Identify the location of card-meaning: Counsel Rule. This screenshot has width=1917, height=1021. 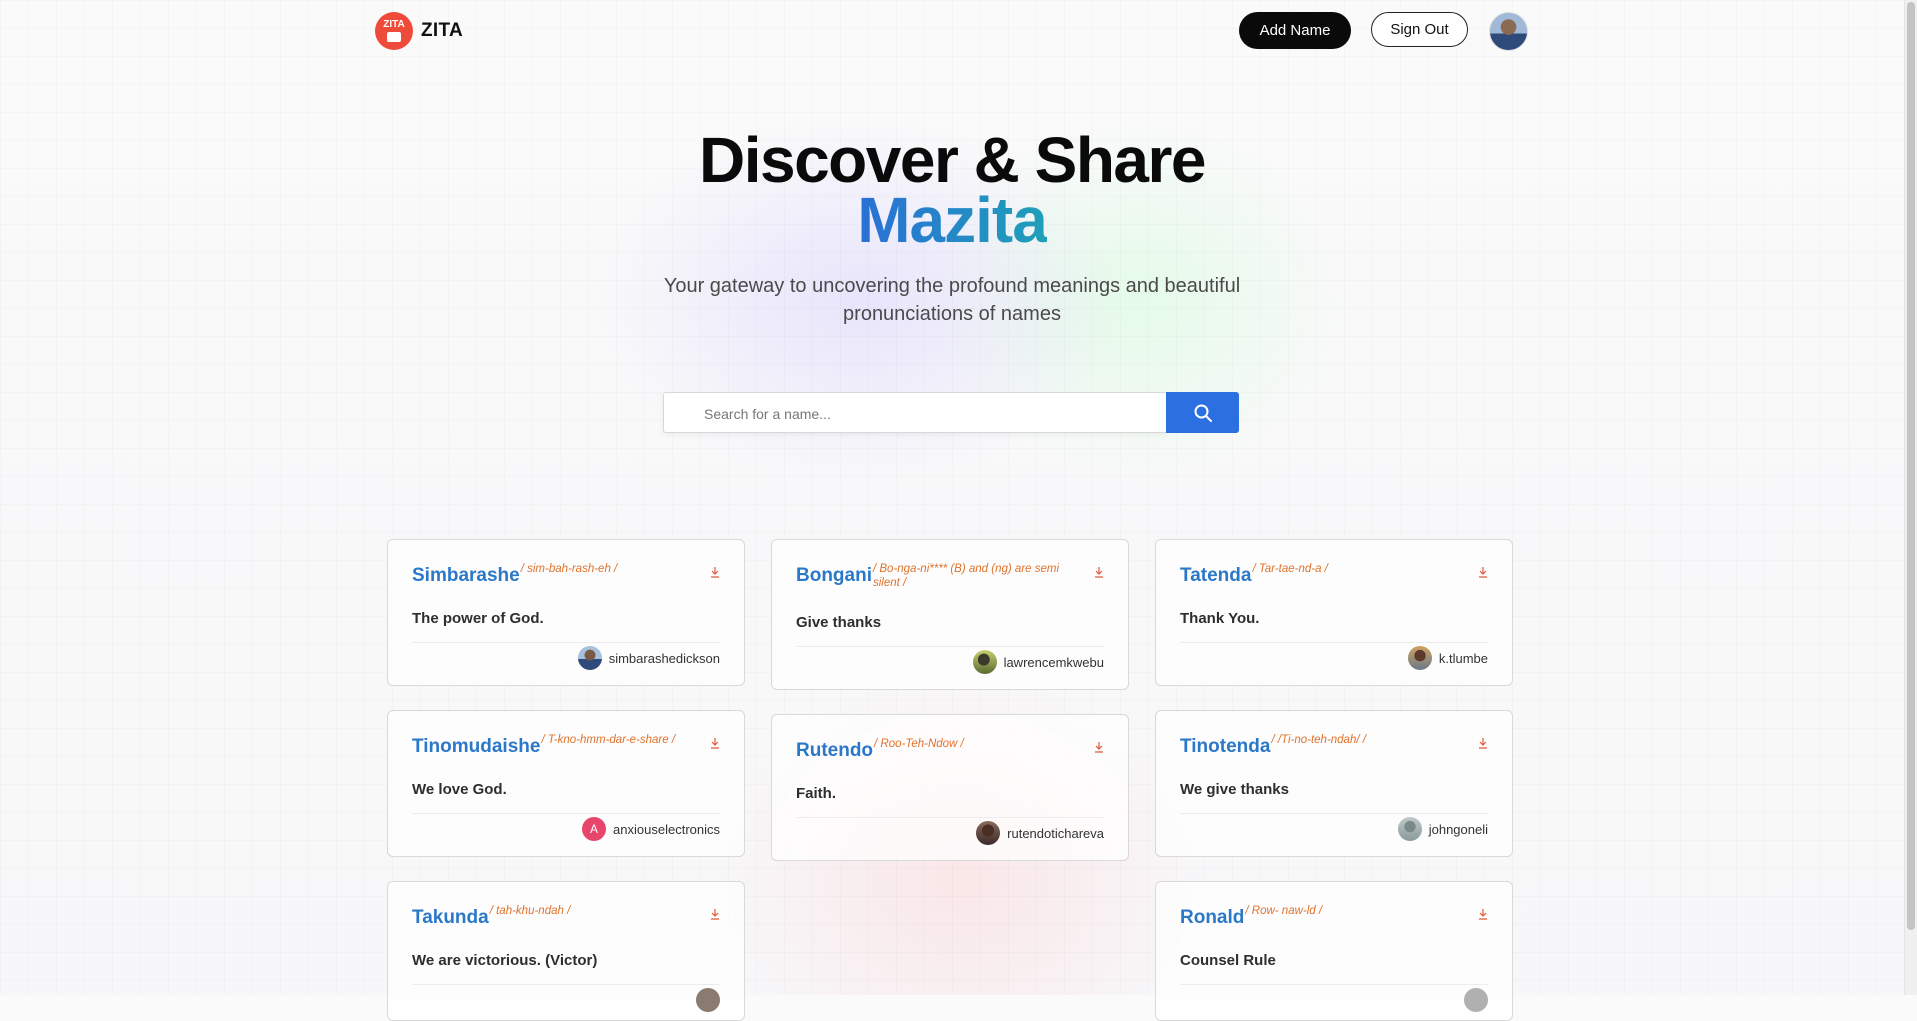
(1228, 960).